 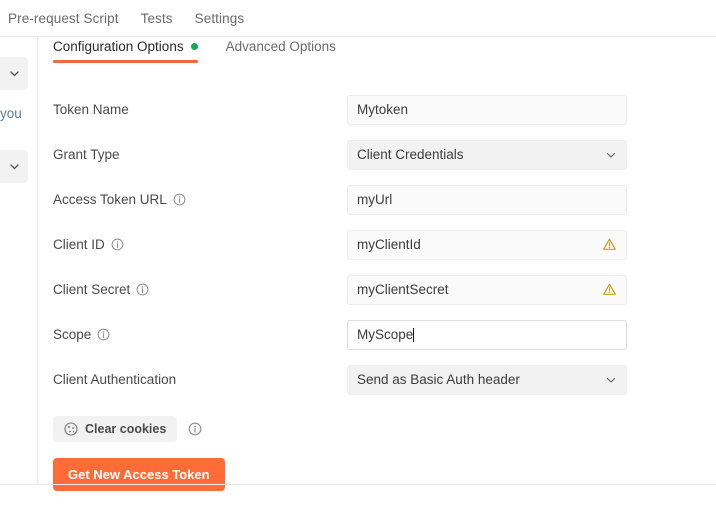 I want to click on client-authentication-value: Send as Basic Auth header, so click(x=438, y=379).